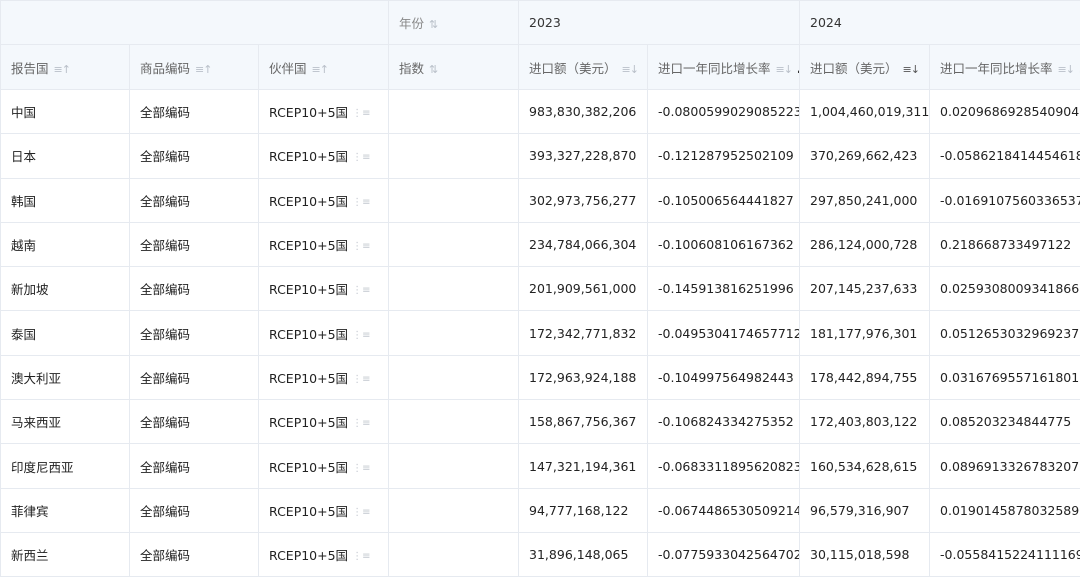 This screenshot has height=577, width=1080. I want to click on column-header-import-2024: 进口额（美元）≡↓, so click(865, 67).